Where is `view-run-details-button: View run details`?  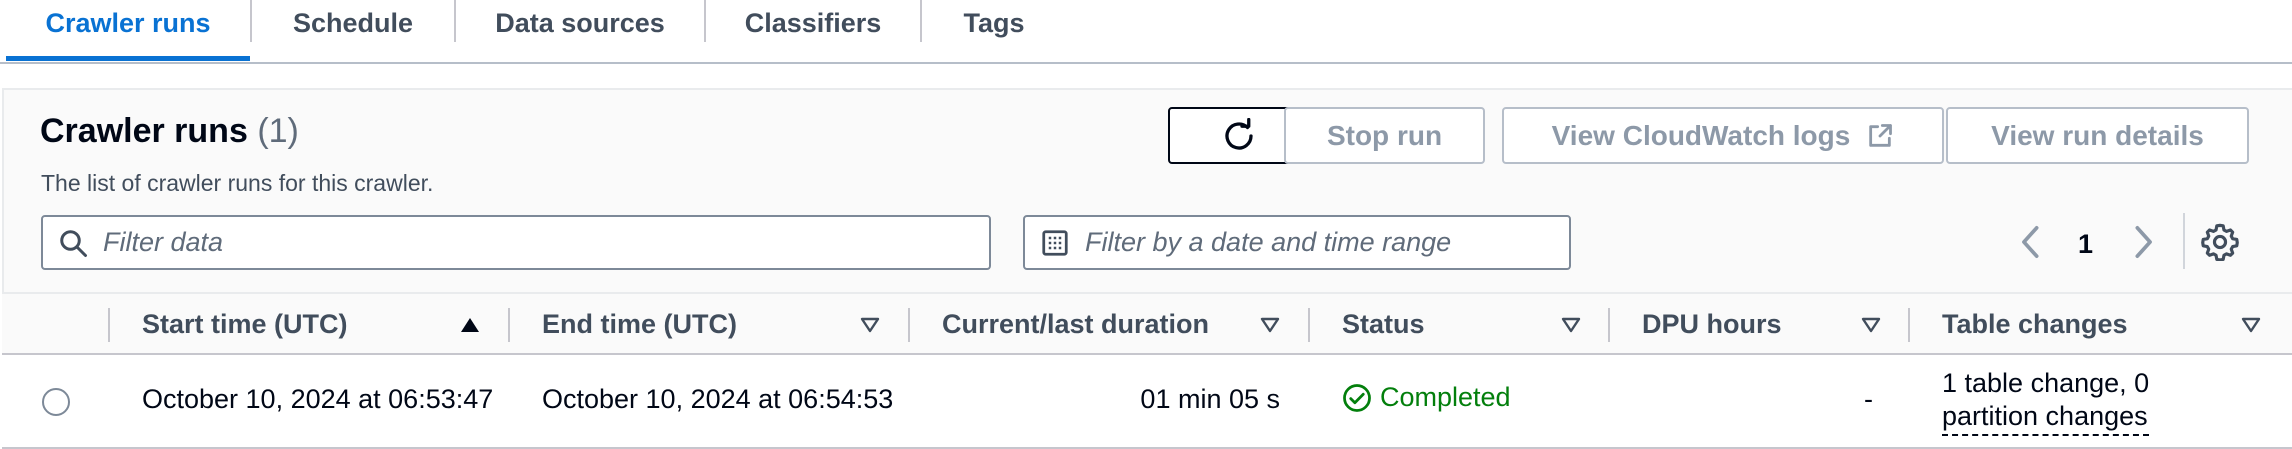
view-run-details-button: View run details is located at coordinates (2097, 135).